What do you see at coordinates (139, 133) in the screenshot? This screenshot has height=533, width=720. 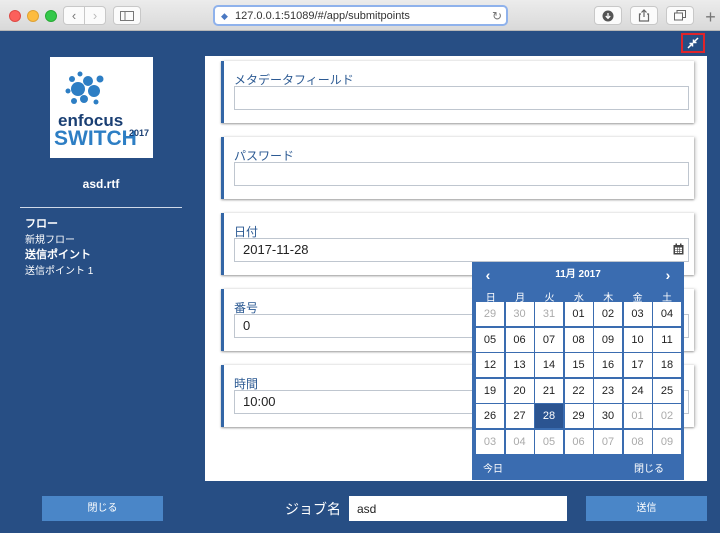 I see `logo-year-text: 2017` at bounding box center [139, 133].